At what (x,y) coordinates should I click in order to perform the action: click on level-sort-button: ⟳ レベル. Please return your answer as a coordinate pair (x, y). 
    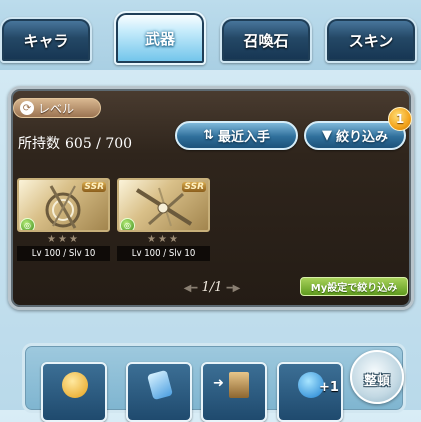
    Looking at the image, I should click on (57, 108).